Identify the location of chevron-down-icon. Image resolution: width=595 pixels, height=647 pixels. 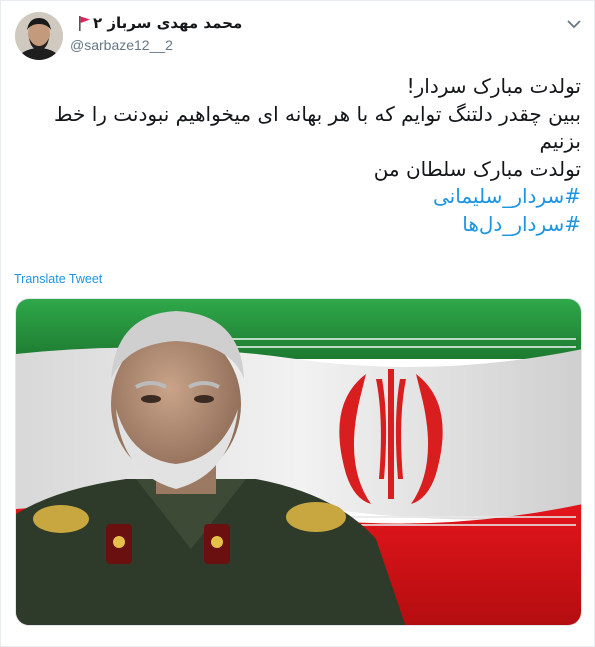
(574, 24).